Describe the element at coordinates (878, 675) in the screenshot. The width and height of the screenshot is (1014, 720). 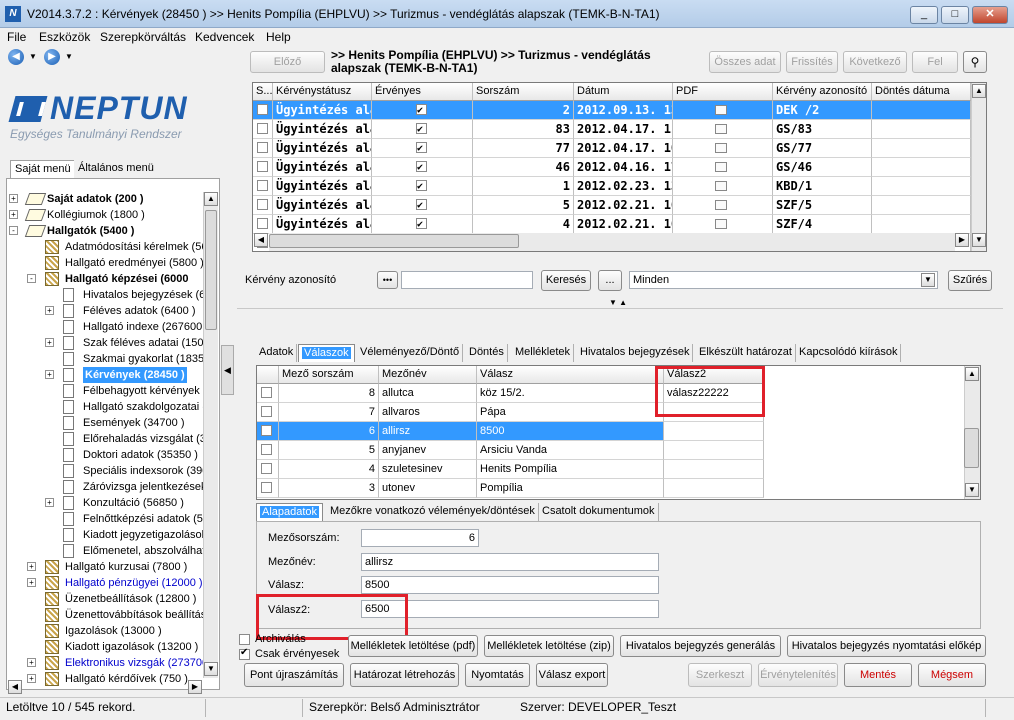
I see `save-button: Mentés` at that location.